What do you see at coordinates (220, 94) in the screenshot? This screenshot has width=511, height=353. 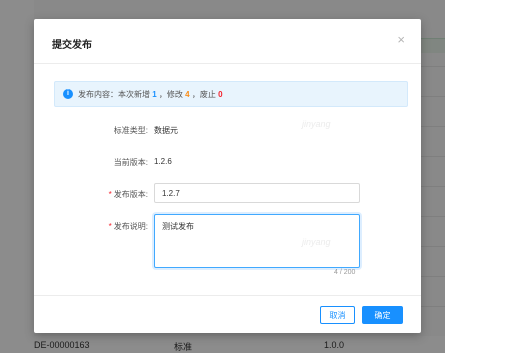 I see `abolished-count: 0` at bounding box center [220, 94].